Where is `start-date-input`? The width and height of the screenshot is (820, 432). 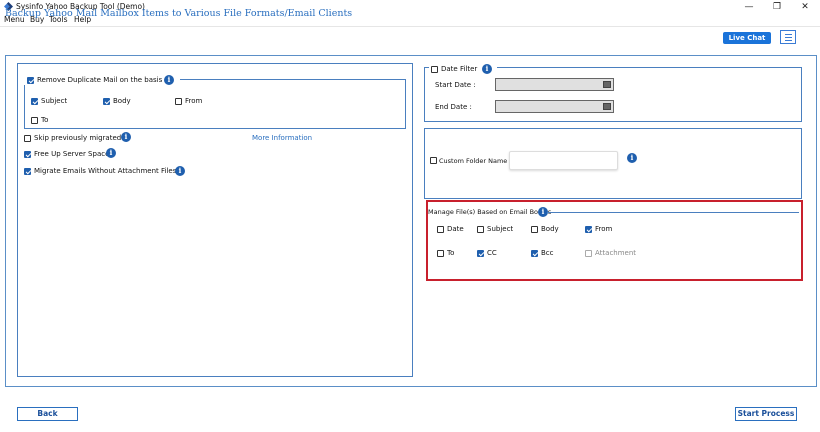 start-date-input is located at coordinates (554, 84).